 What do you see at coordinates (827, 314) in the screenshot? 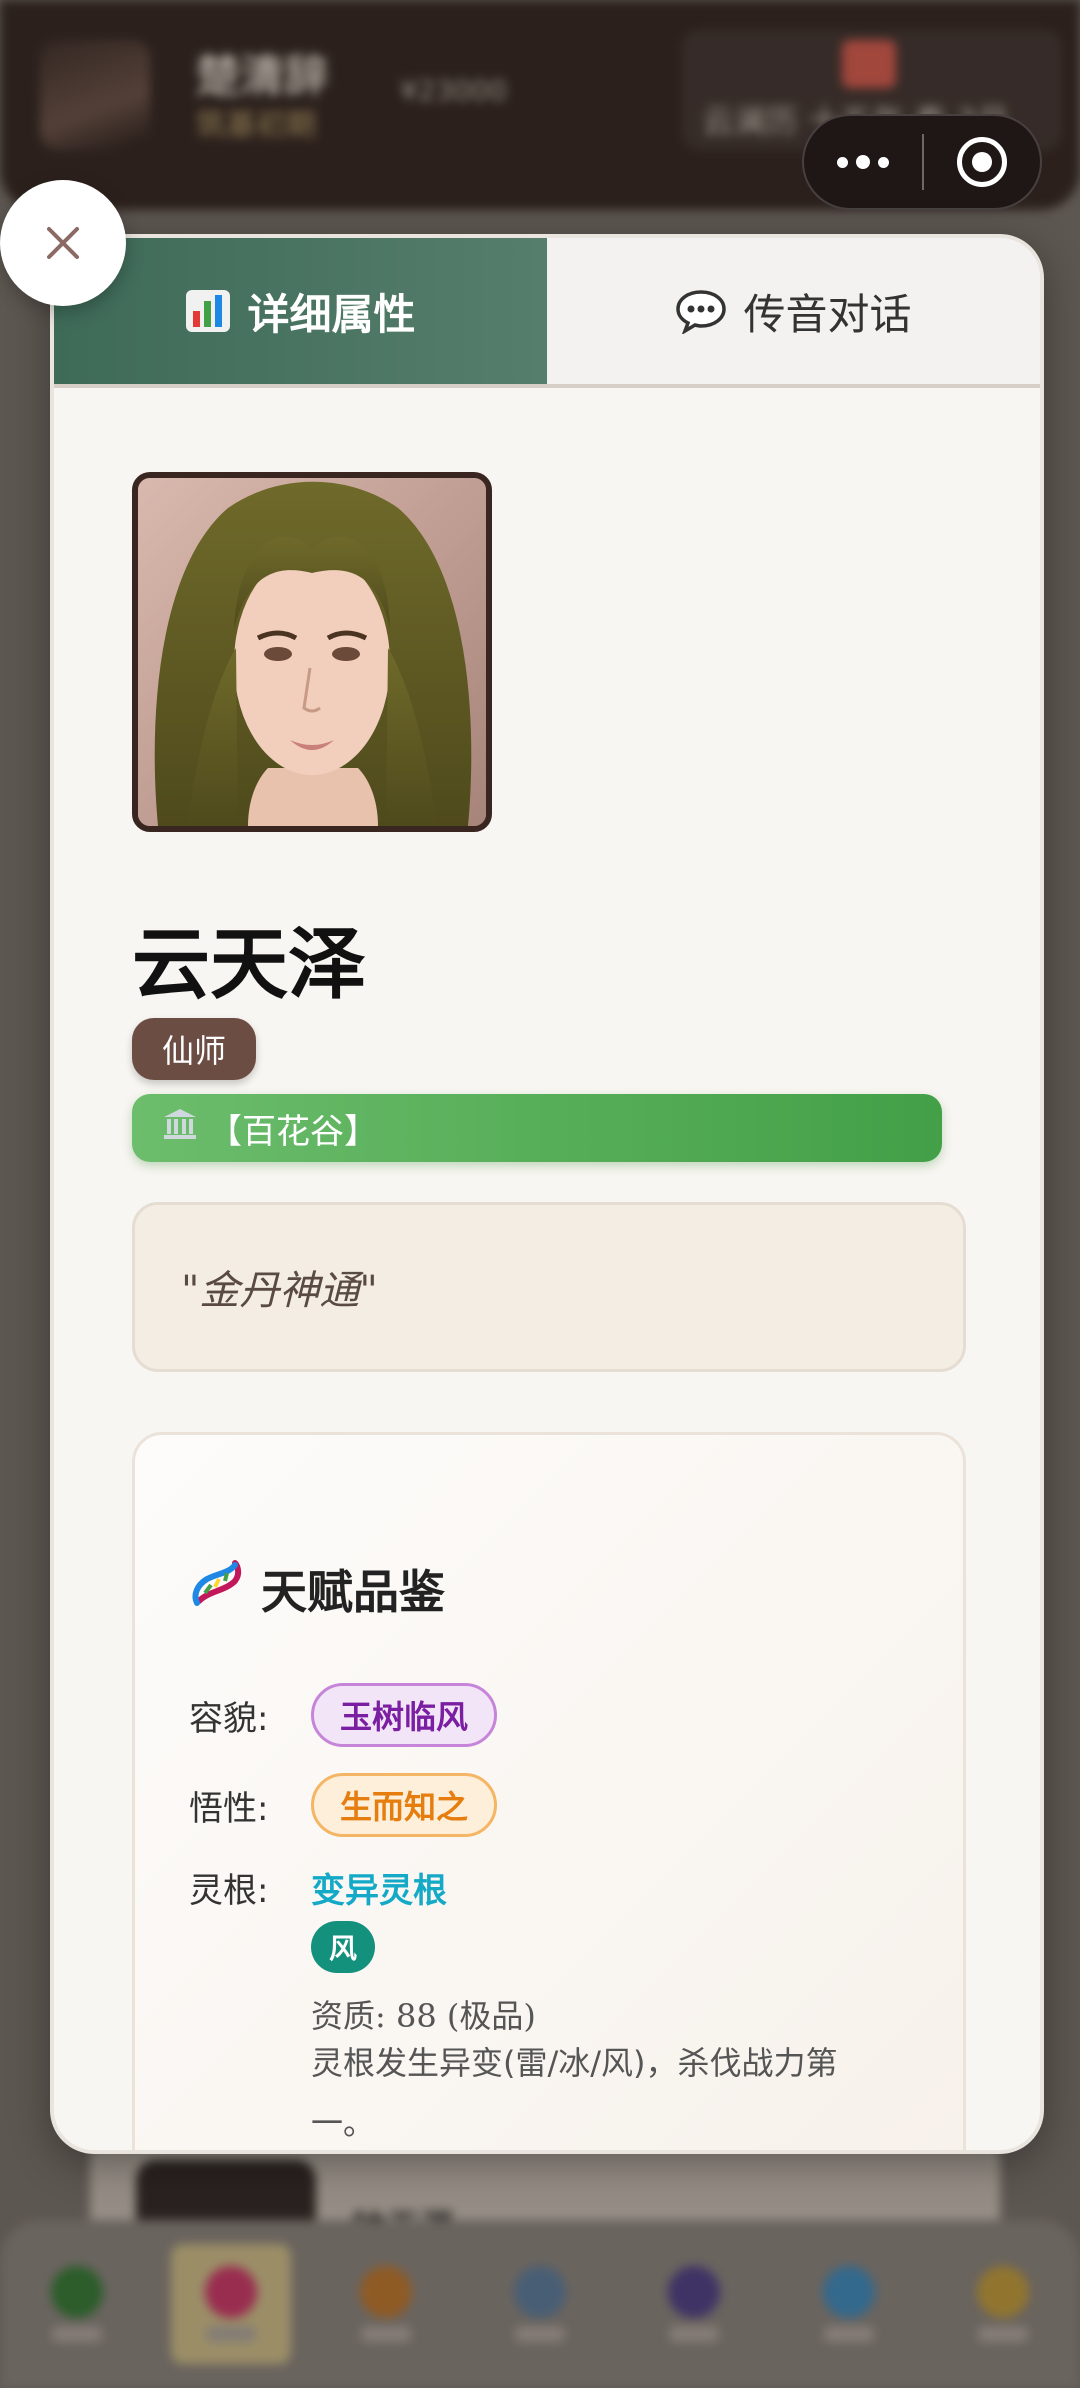
I see `tab-label: 传音对话` at bounding box center [827, 314].